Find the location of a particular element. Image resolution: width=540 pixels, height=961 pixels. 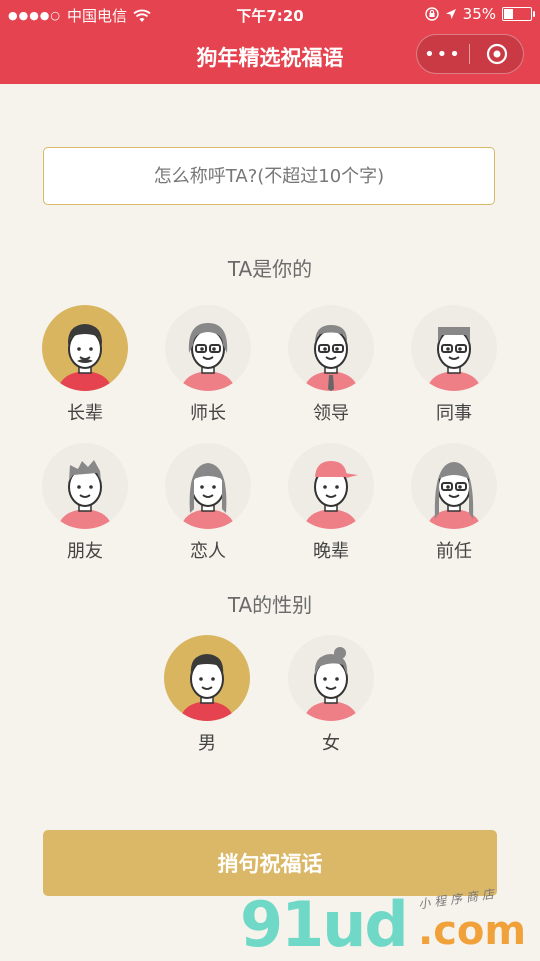

more-dots-icon: ••• is located at coordinates (443, 54).